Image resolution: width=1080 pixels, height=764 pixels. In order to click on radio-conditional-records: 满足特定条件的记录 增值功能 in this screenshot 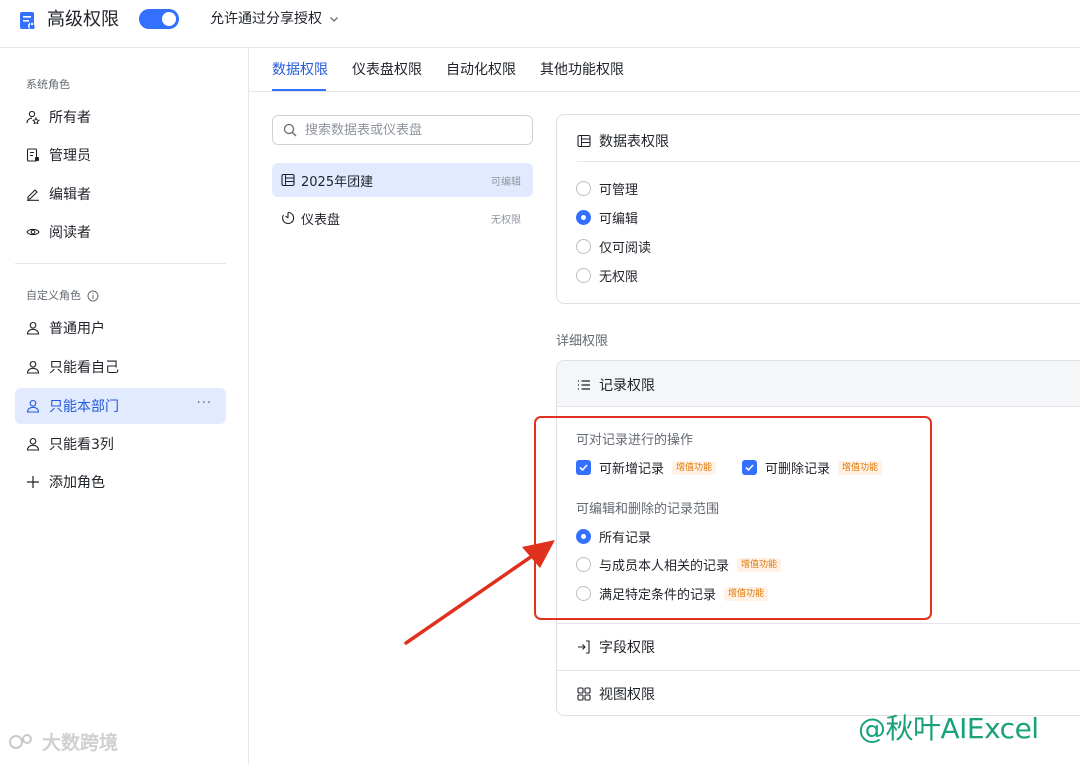, I will do `click(672, 593)`.